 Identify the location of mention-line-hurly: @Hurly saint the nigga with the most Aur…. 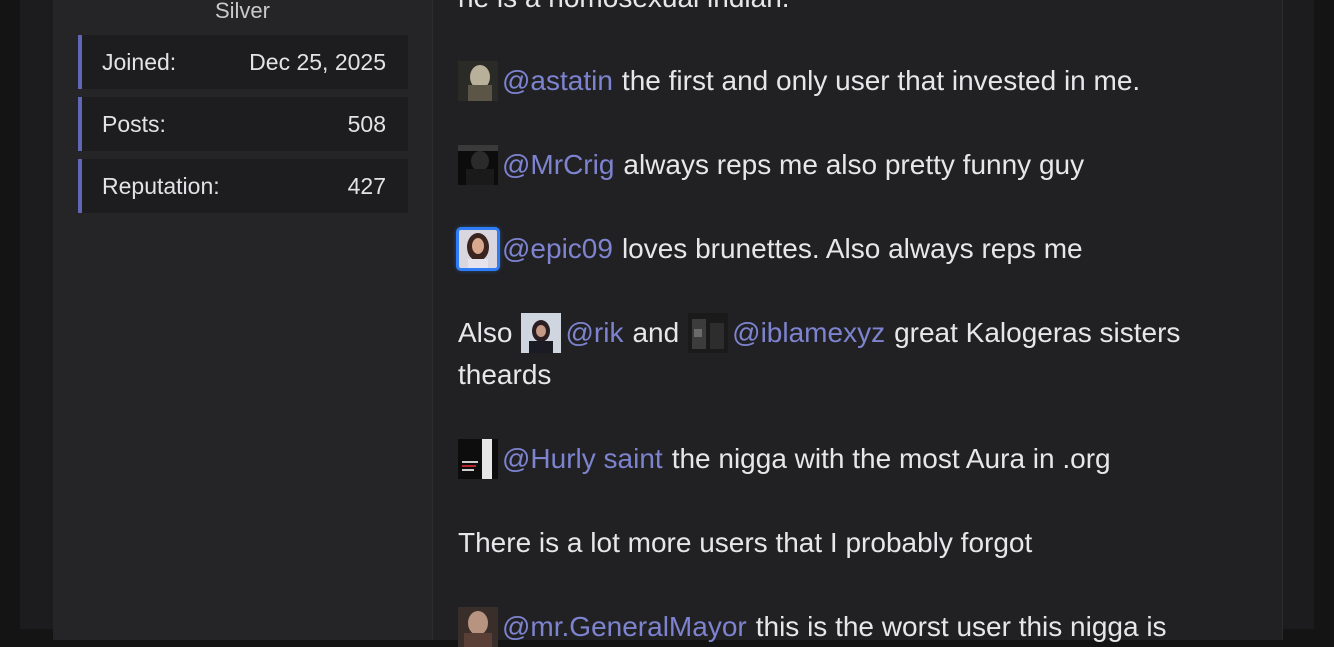
(784, 459).